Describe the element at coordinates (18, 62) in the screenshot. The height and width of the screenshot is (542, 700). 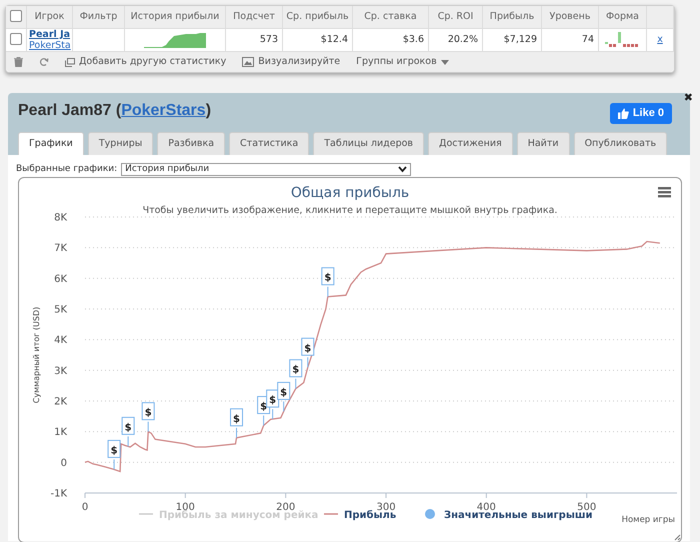
I see `trash-icon` at that location.